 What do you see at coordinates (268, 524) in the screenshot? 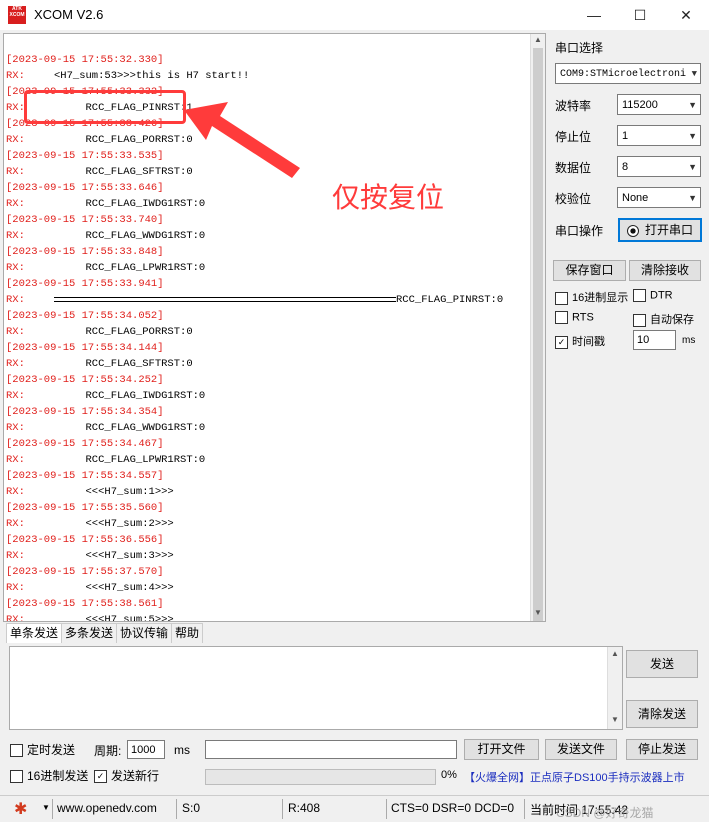
I see `receive-line: RX: <<<H7_sum:2>>>` at bounding box center [268, 524].